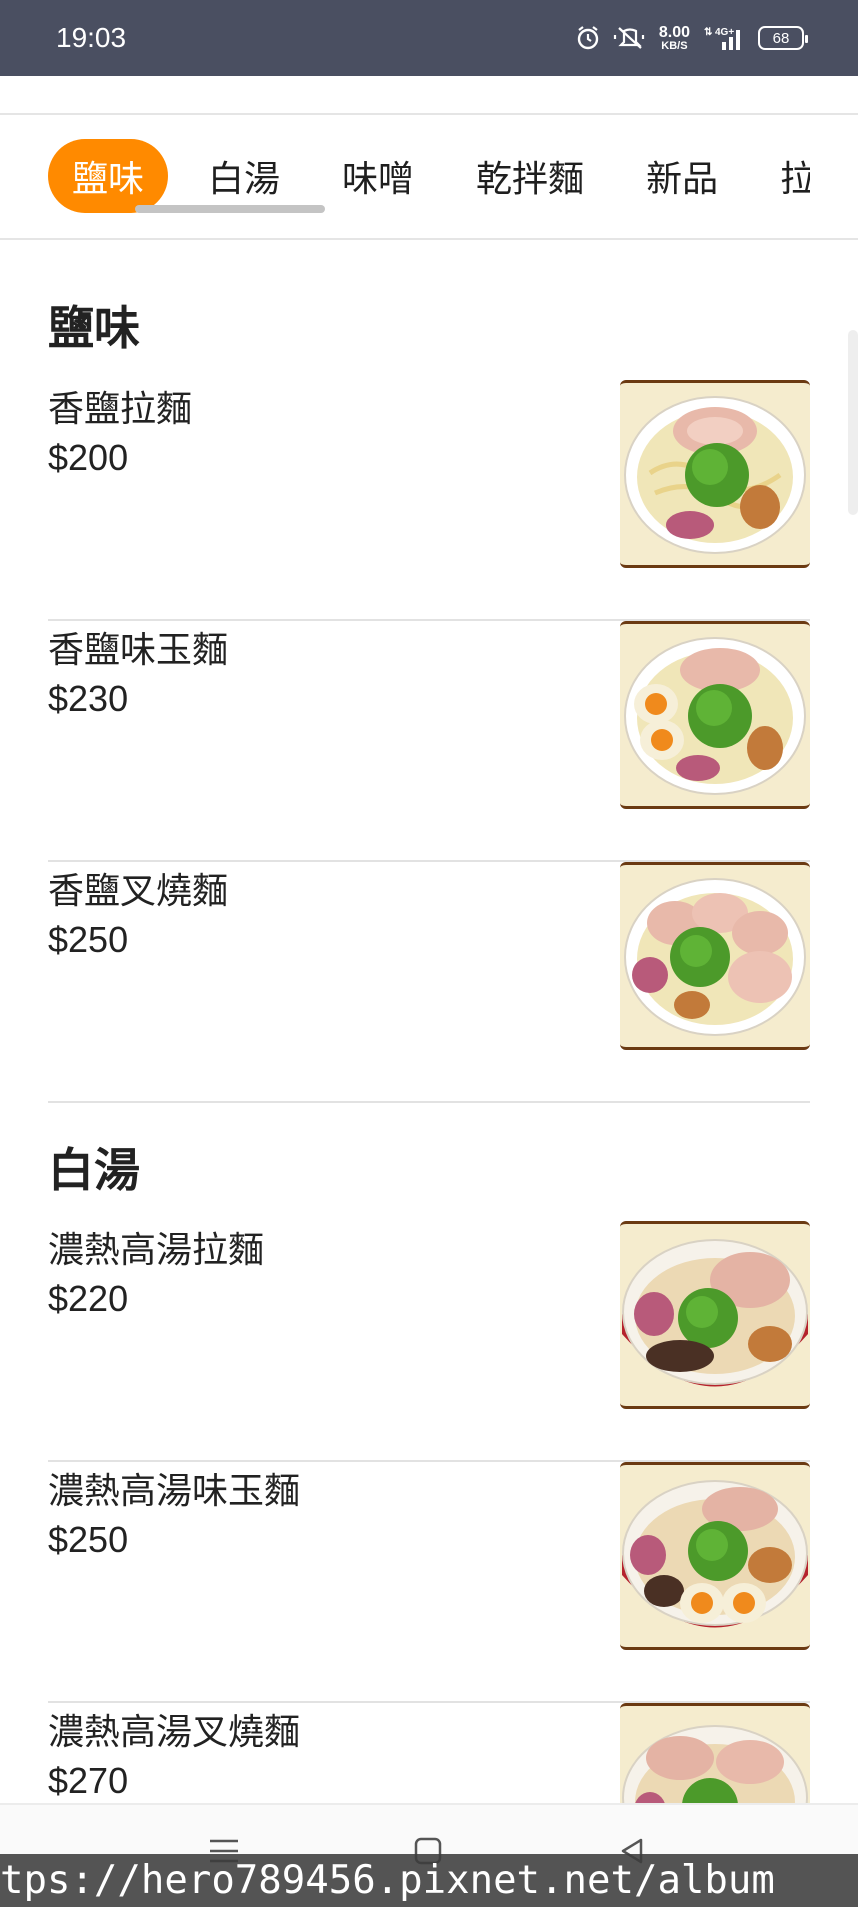  Describe the element at coordinates (853, 422) in the screenshot. I see `page-scrollbar` at that location.